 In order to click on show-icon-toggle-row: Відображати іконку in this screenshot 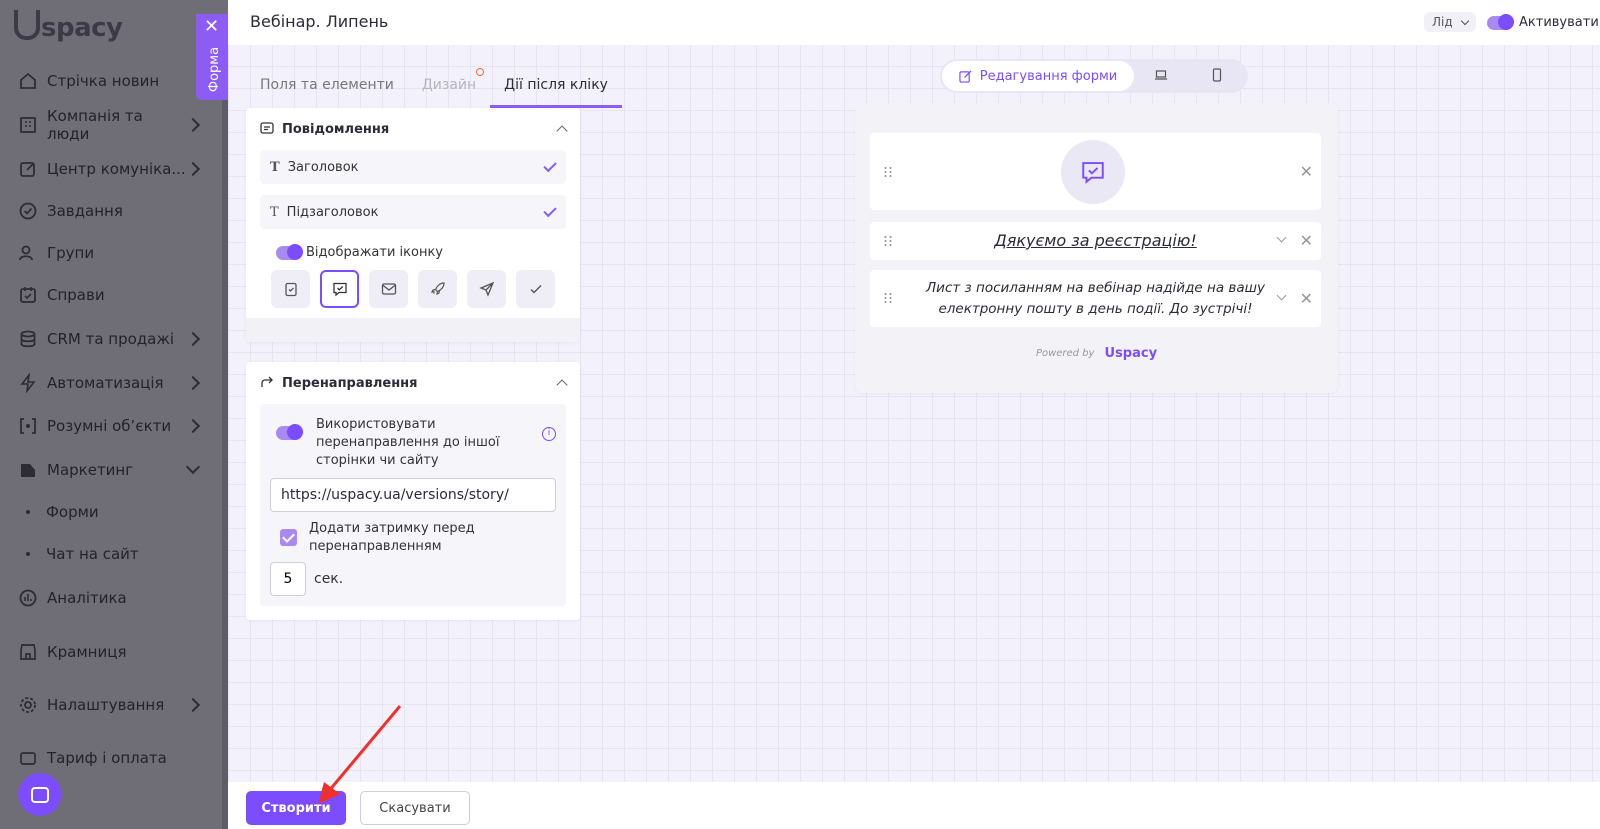, I will do `click(428, 251)`.